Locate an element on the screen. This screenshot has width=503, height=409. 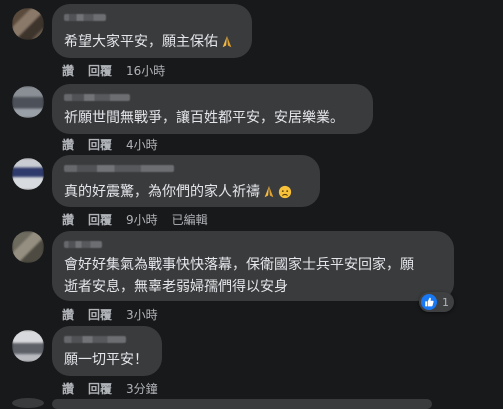
timestamp: 16小時 is located at coordinates (145, 71).